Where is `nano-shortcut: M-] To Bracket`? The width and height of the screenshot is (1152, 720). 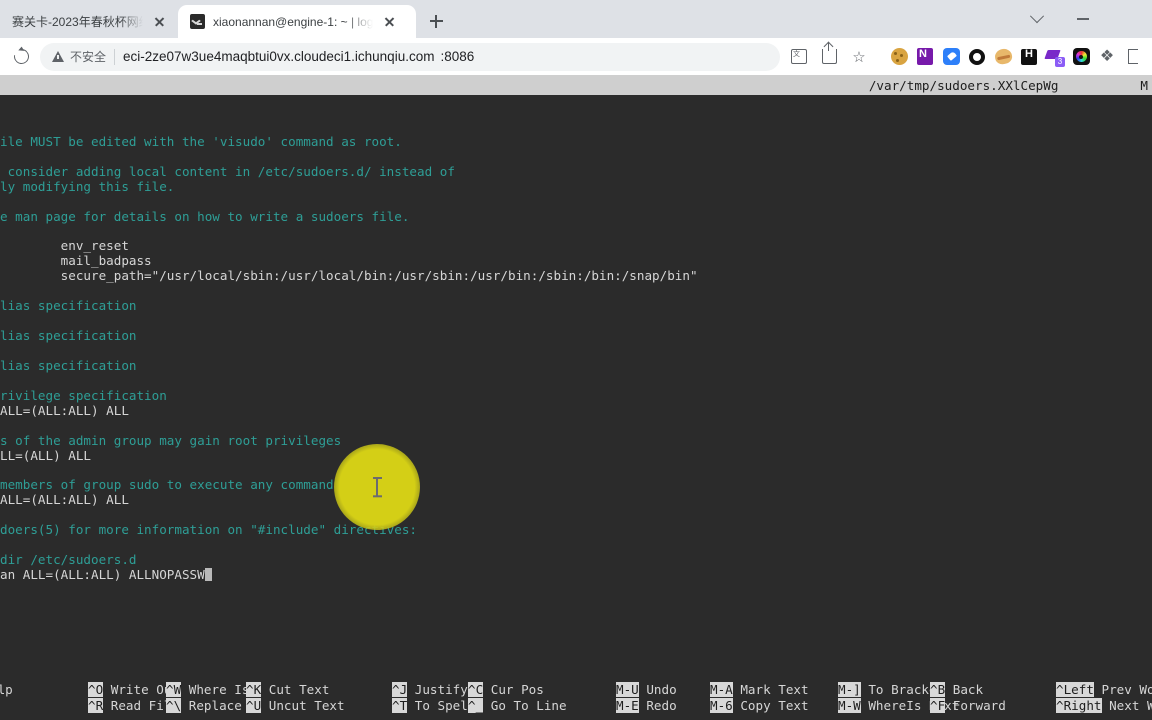
nano-shortcut: M-] To Bracket is located at coordinates (891, 690).